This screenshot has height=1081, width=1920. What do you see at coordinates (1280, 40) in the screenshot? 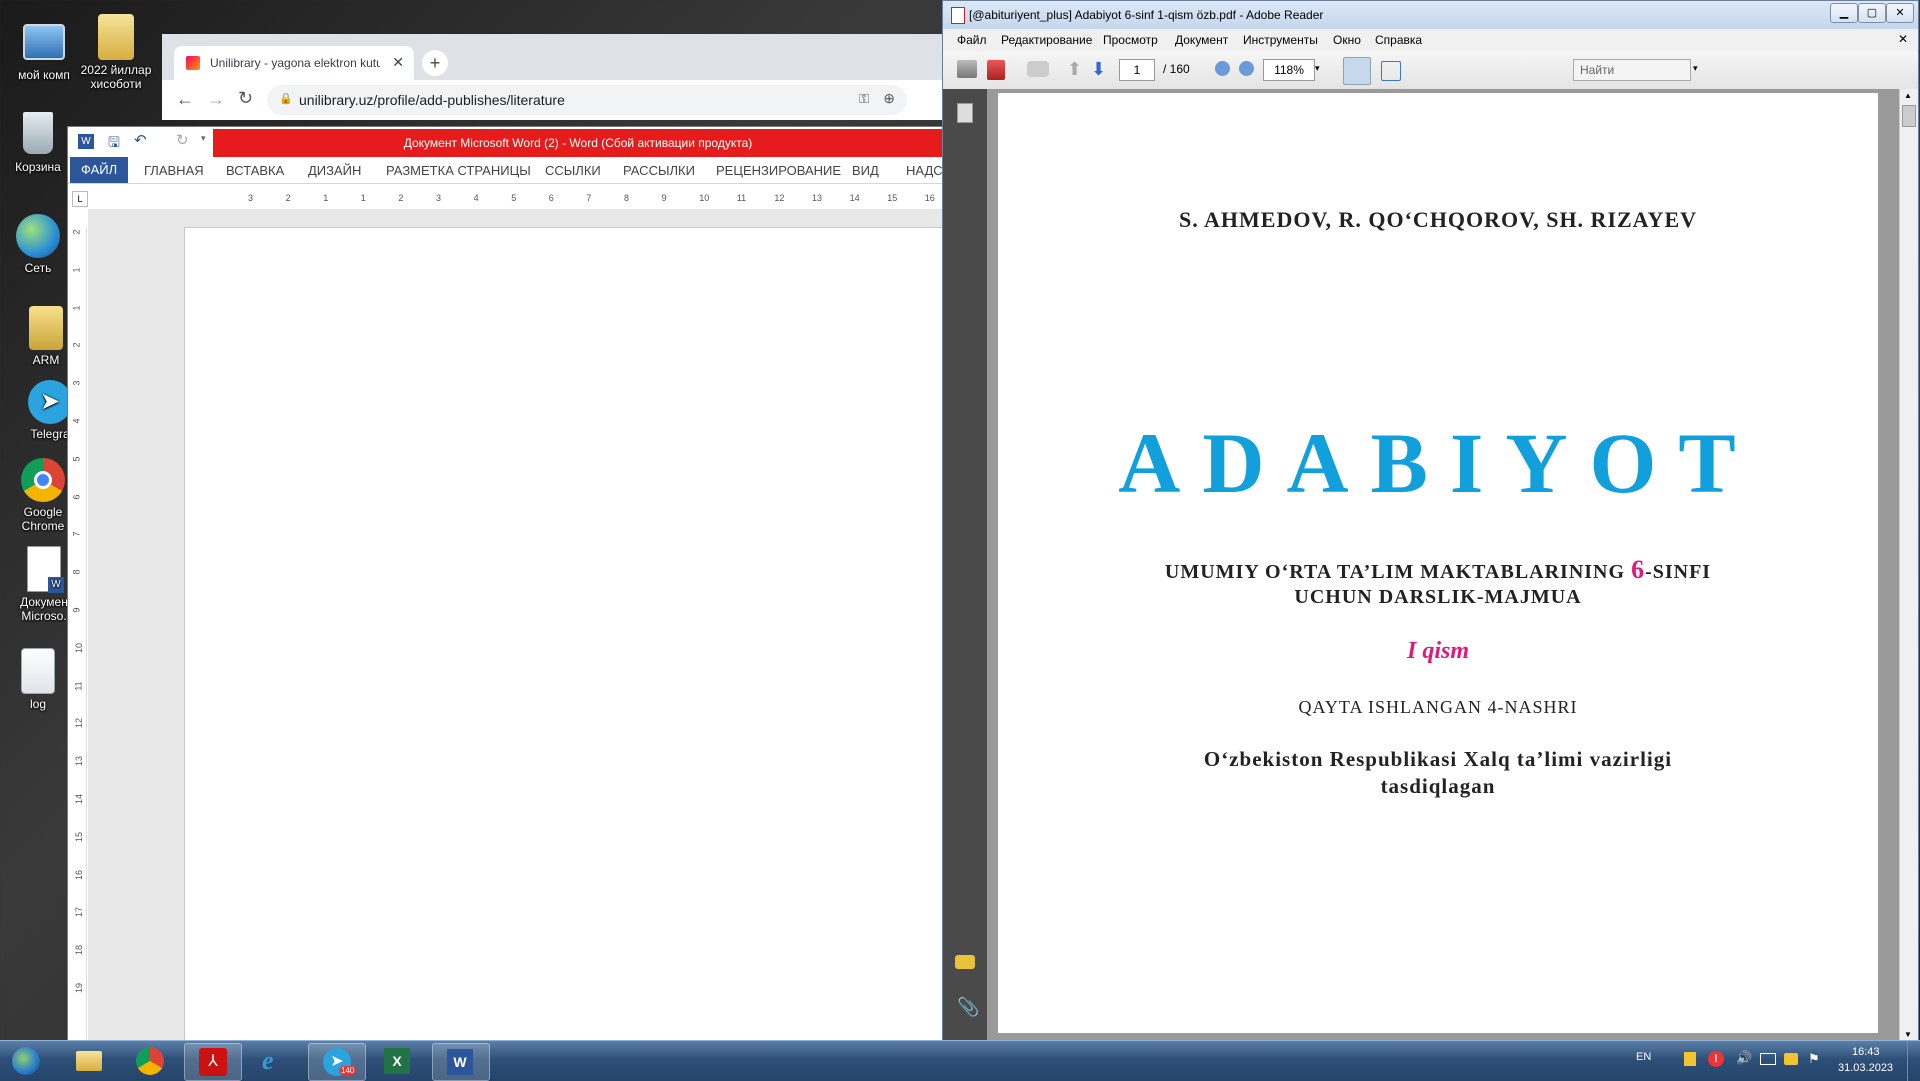
I see `menu-tools: Инструменты` at bounding box center [1280, 40].